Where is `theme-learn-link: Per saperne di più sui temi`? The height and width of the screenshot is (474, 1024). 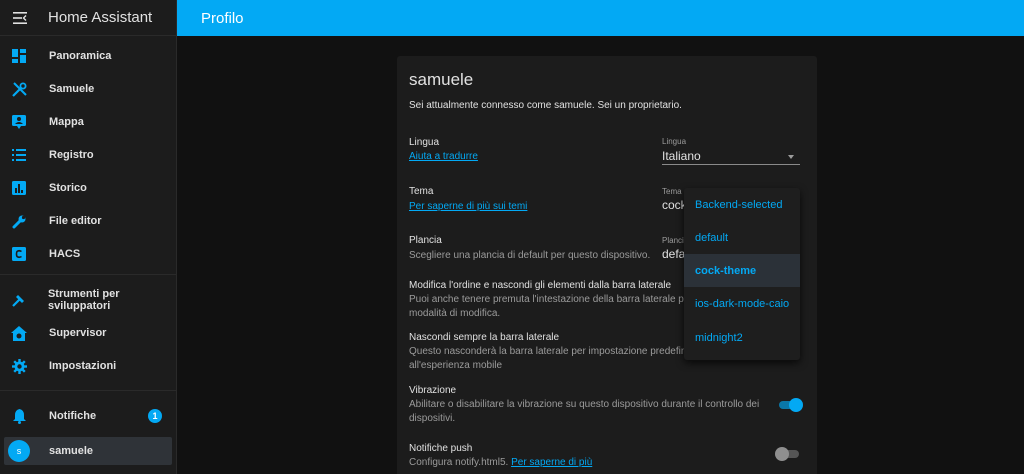 theme-learn-link: Per saperne di più sui temi is located at coordinates (468, 206).